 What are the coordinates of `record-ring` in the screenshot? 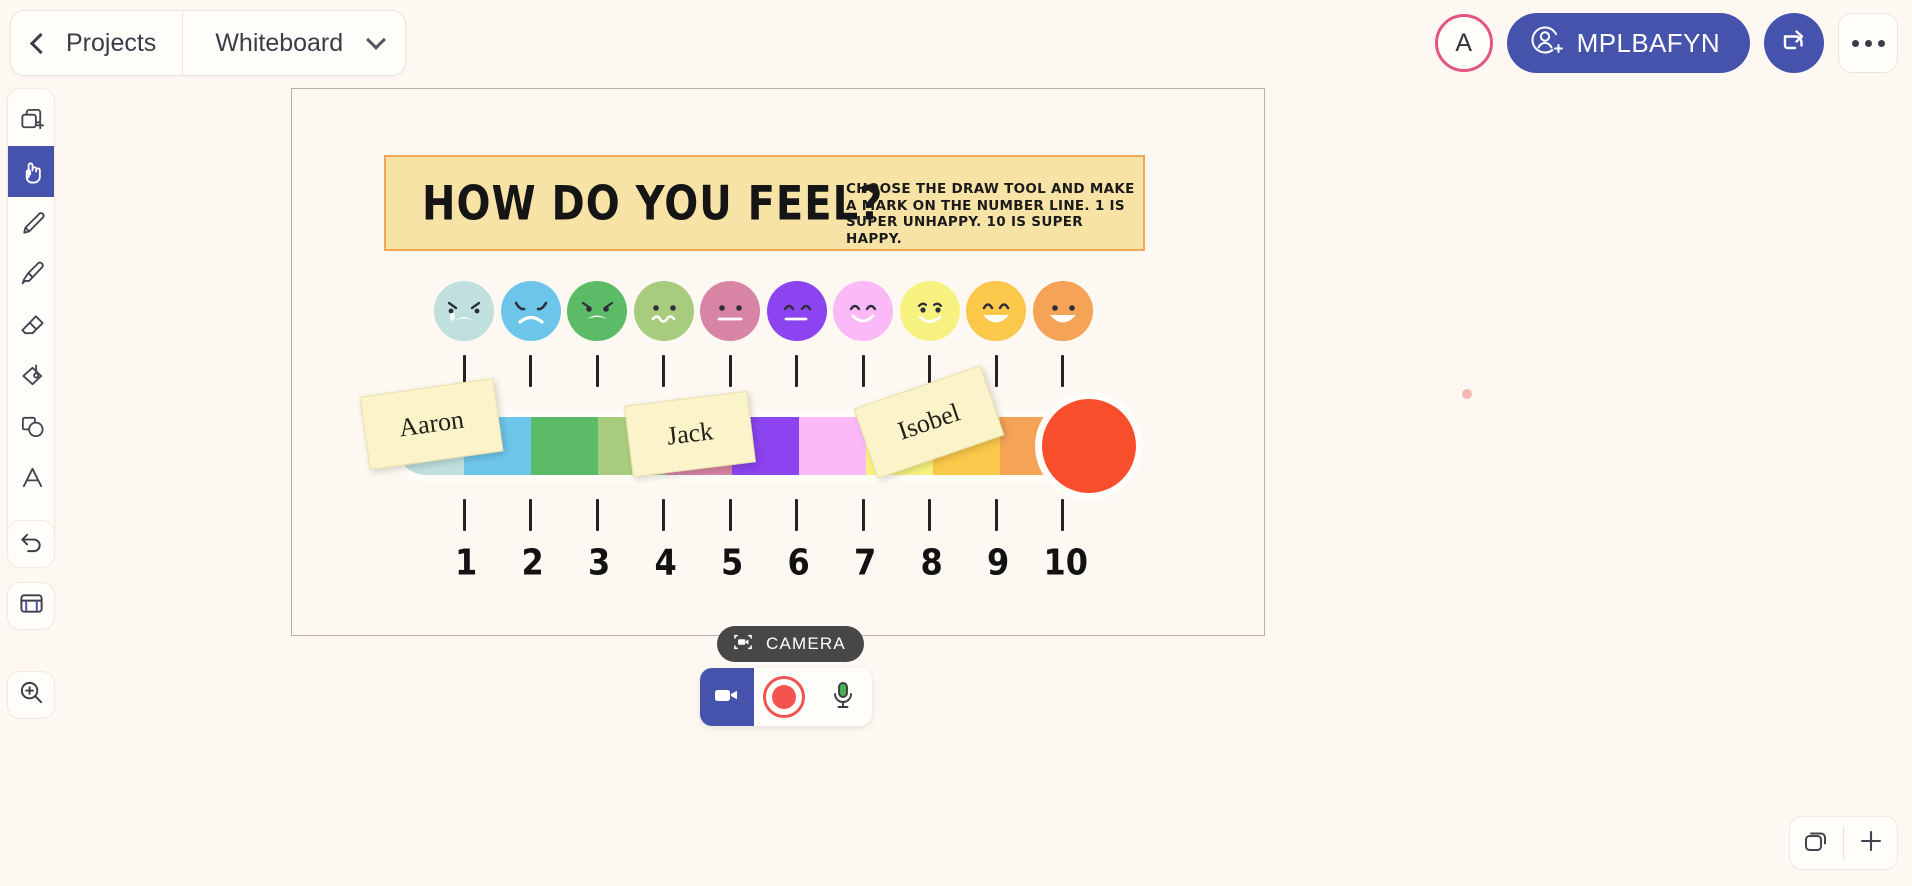 It's located at (784, 697).